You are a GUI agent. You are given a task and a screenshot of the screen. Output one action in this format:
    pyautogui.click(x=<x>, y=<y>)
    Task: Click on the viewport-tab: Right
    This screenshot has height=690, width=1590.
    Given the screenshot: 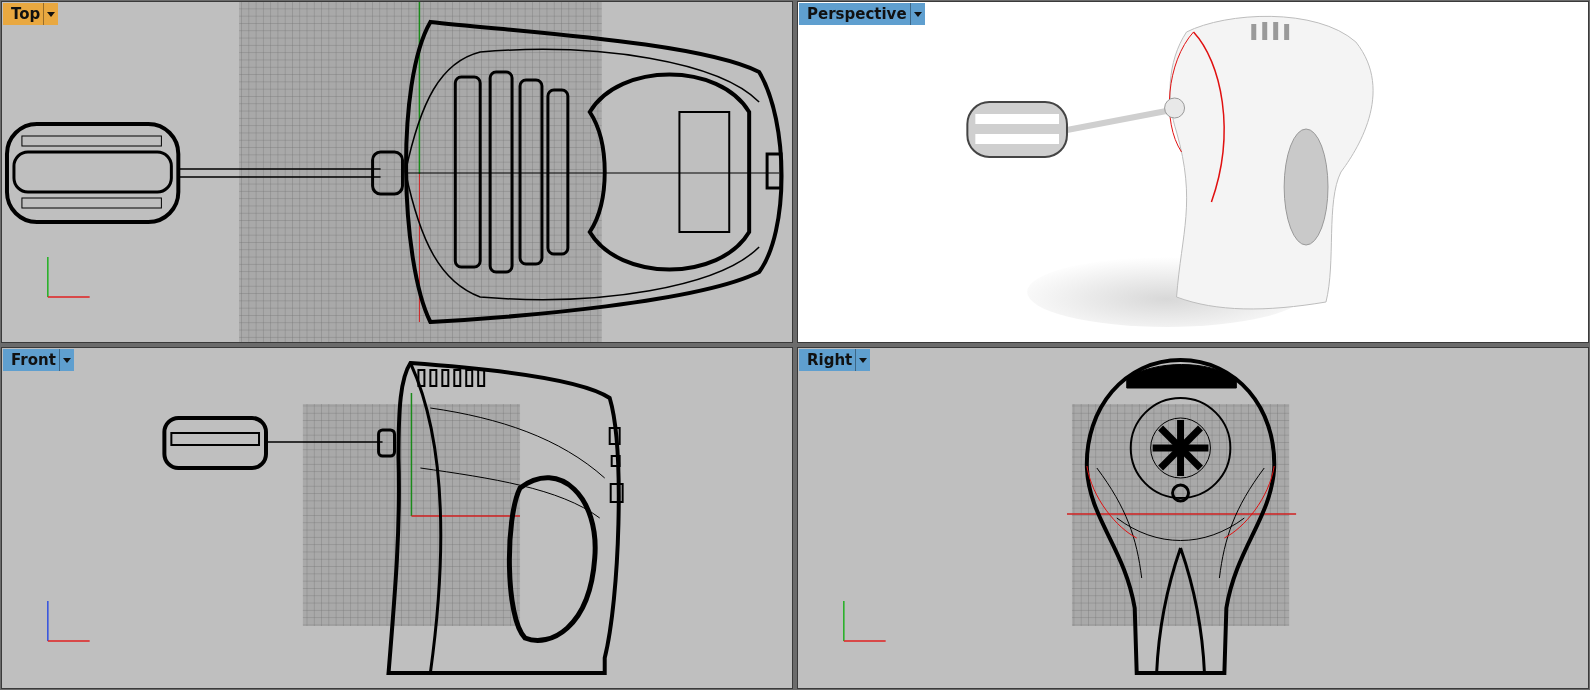 What is the action you would take?
    pyautogui.click(x=835, y=360)
    